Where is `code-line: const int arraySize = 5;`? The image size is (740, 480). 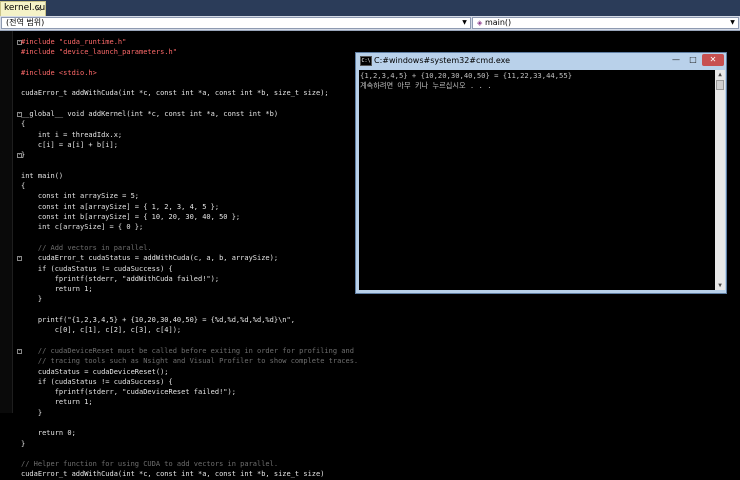 code-line: const int arraySize = 5; is located at coordinates (189, 196).